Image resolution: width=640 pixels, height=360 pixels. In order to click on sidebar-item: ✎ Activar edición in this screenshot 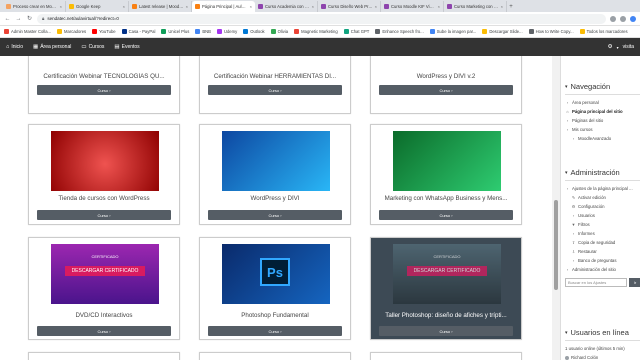, I will do `click(602, 197)`.